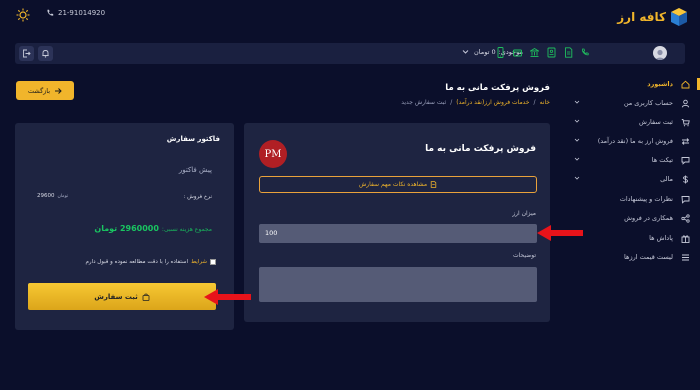  What do you see at coordinates (273, 154) in the screenshot?
I see `perfect-money-logo: PM` at bounding box center [273, 154].